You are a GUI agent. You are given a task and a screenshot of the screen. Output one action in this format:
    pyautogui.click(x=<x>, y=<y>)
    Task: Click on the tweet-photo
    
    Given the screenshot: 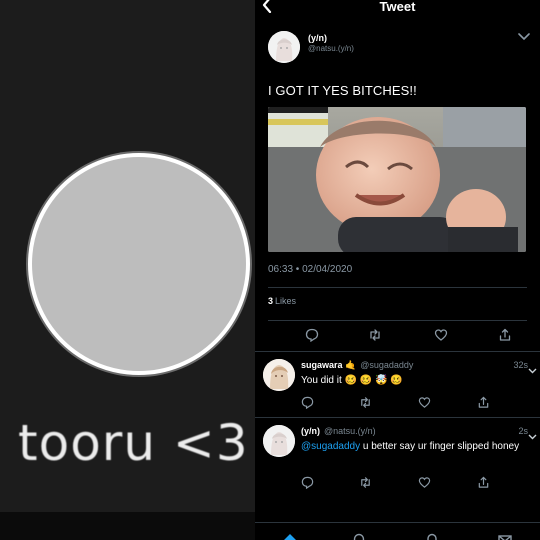 What is the action you would take?
    pyautogui.click(x=397, y=179)
    